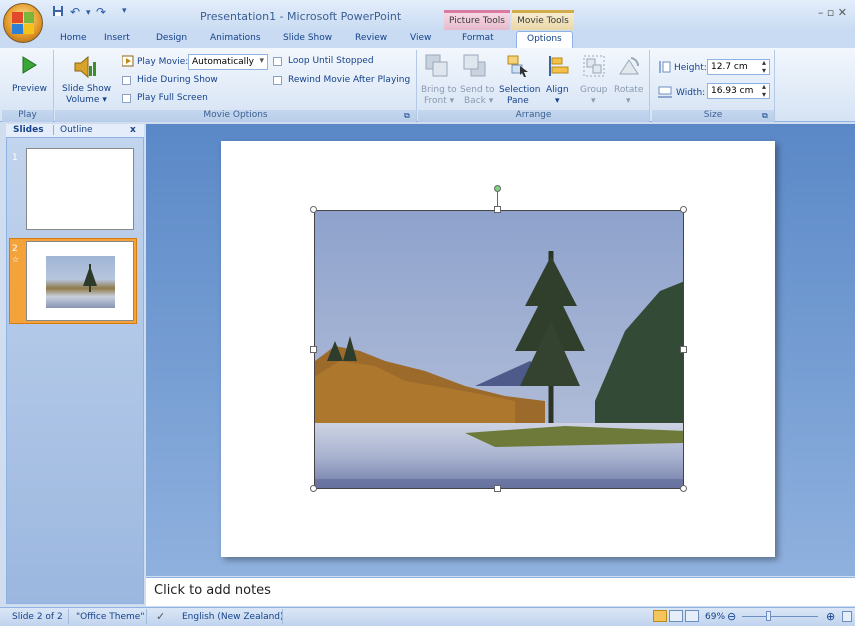  Describe the element at coordinates (544, 40) in the screenshot. I see `tab-options: Options` at that location.